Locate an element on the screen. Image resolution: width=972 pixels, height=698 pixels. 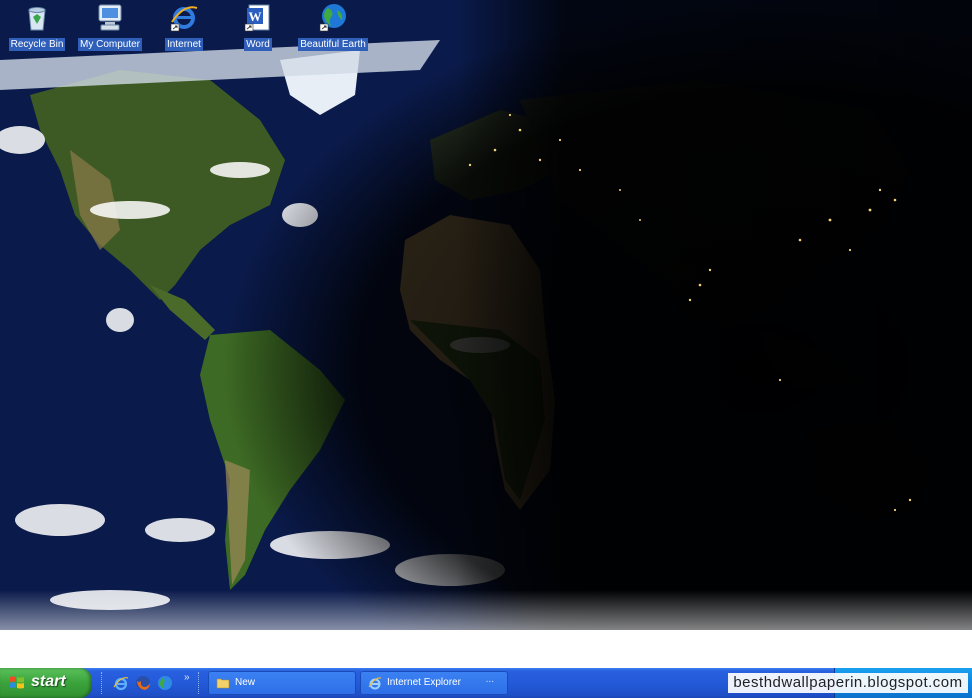
desktop-icon-label: Word is located at coordinates (258, 44).